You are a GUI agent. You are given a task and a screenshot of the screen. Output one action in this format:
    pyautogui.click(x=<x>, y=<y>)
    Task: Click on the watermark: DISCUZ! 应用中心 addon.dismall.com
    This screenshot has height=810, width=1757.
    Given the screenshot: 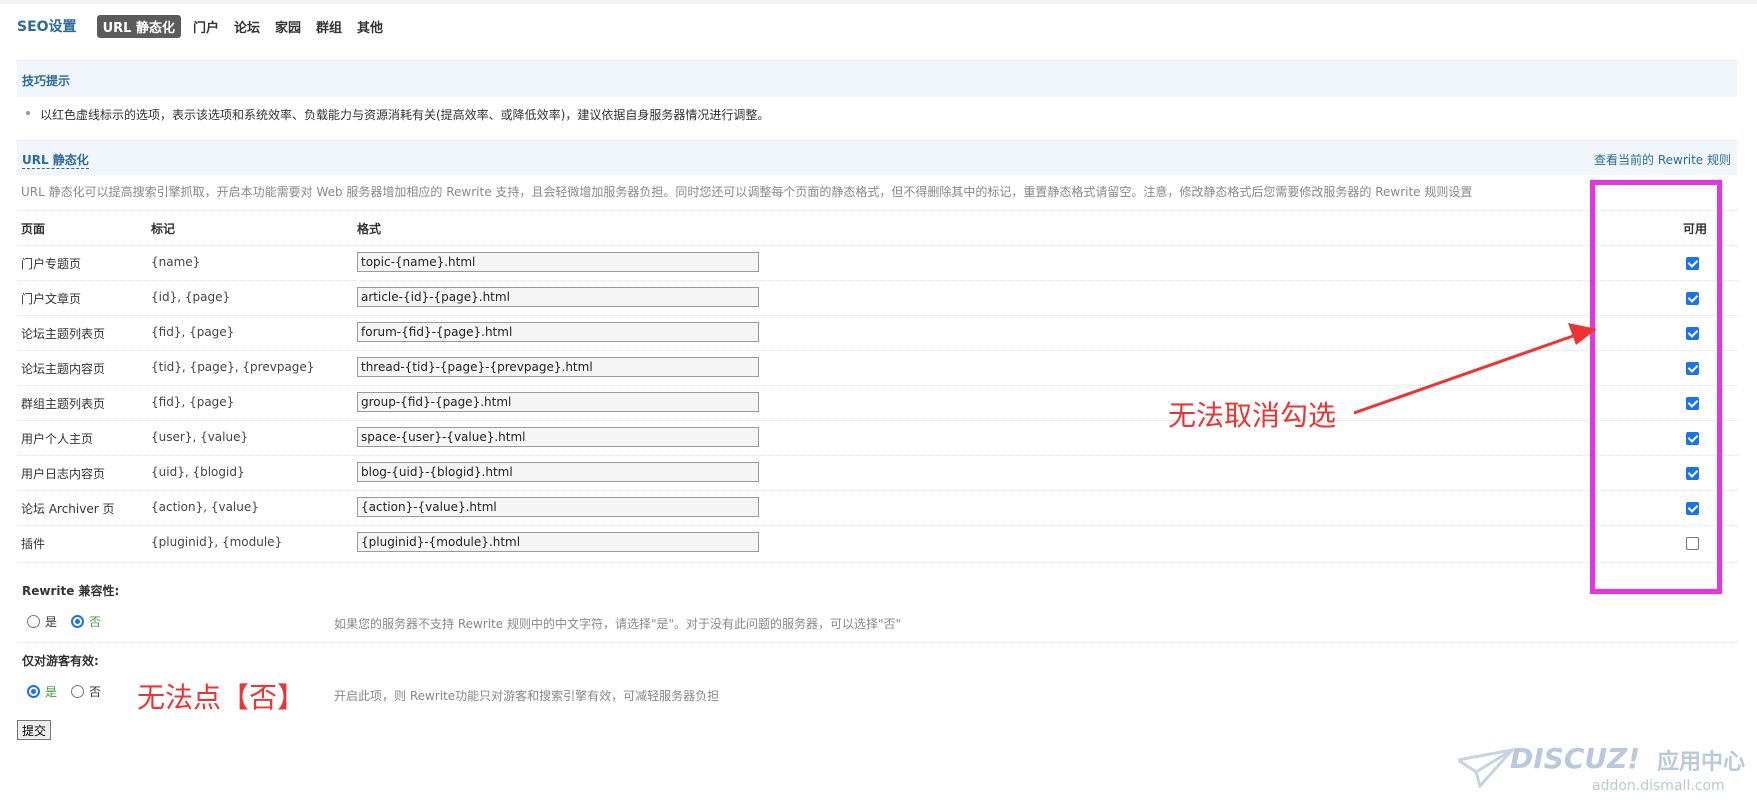 What is the action you would take?
    pyautogui.click(x=1600, y=772)
    